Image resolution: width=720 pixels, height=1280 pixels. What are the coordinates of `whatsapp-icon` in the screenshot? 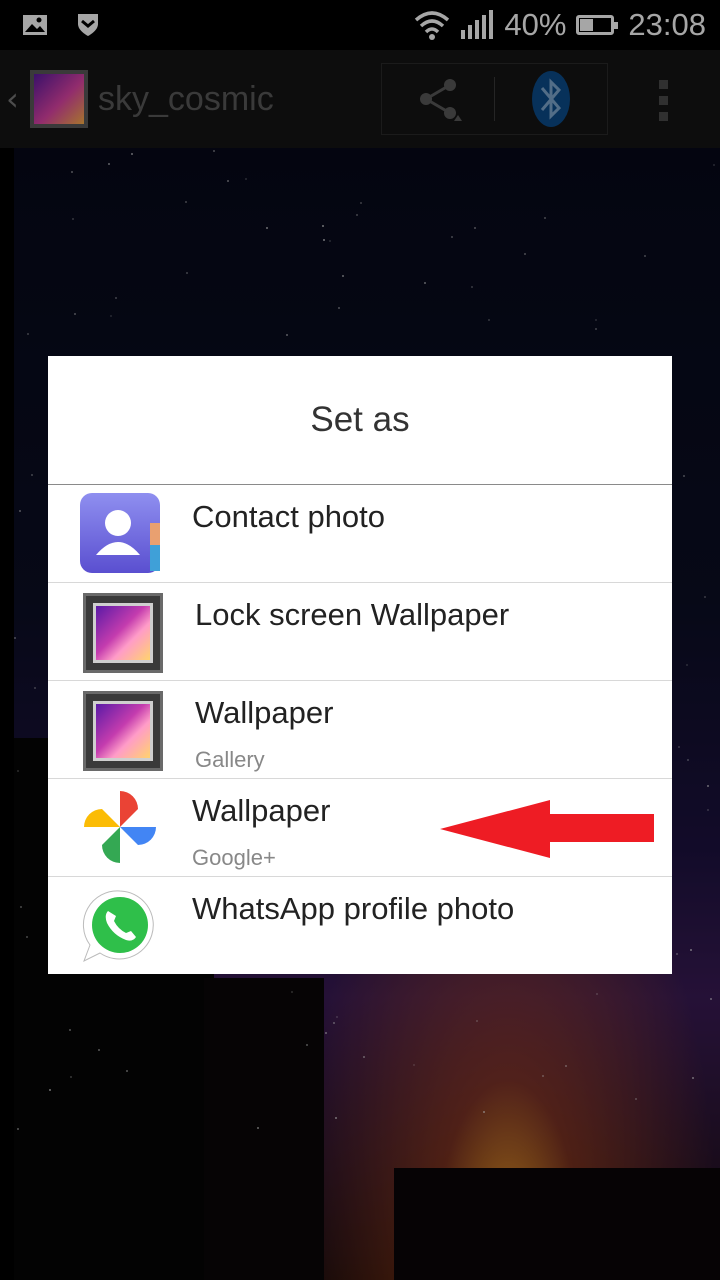 It's located at (118, 926).